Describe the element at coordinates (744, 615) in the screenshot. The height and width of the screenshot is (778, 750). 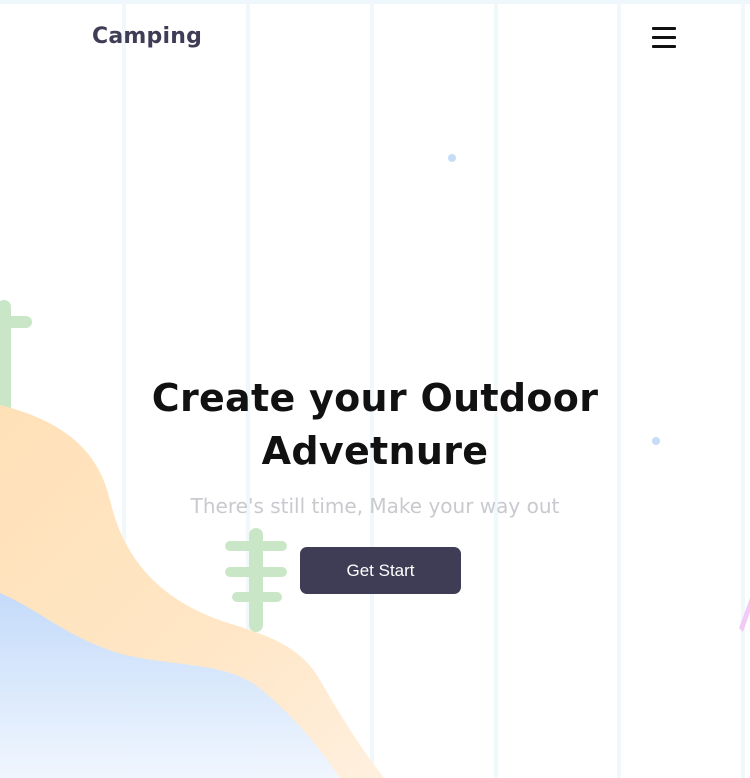
I see `tent-icon` at that location.